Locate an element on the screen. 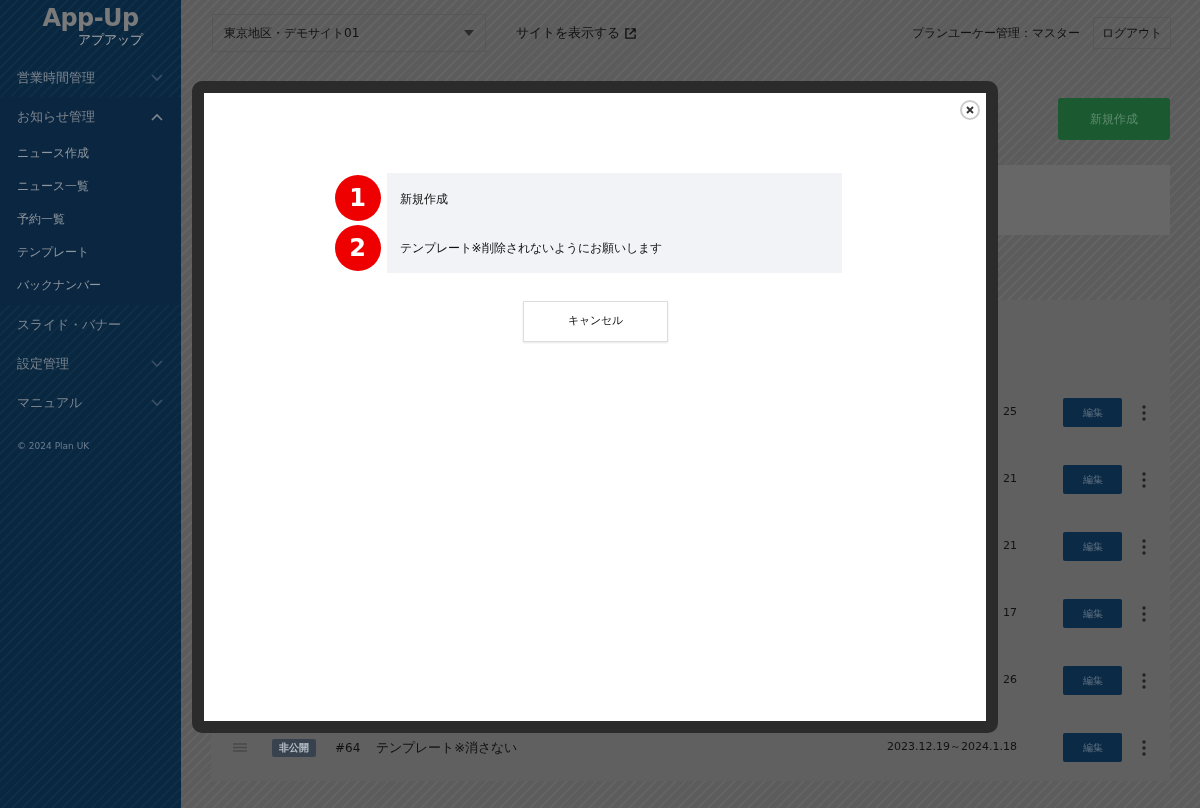 Image resolution: width=1200 pixels, height=808 pixels. sidebar-subitem: ニュース作成 is located at coordinates (90, 153).